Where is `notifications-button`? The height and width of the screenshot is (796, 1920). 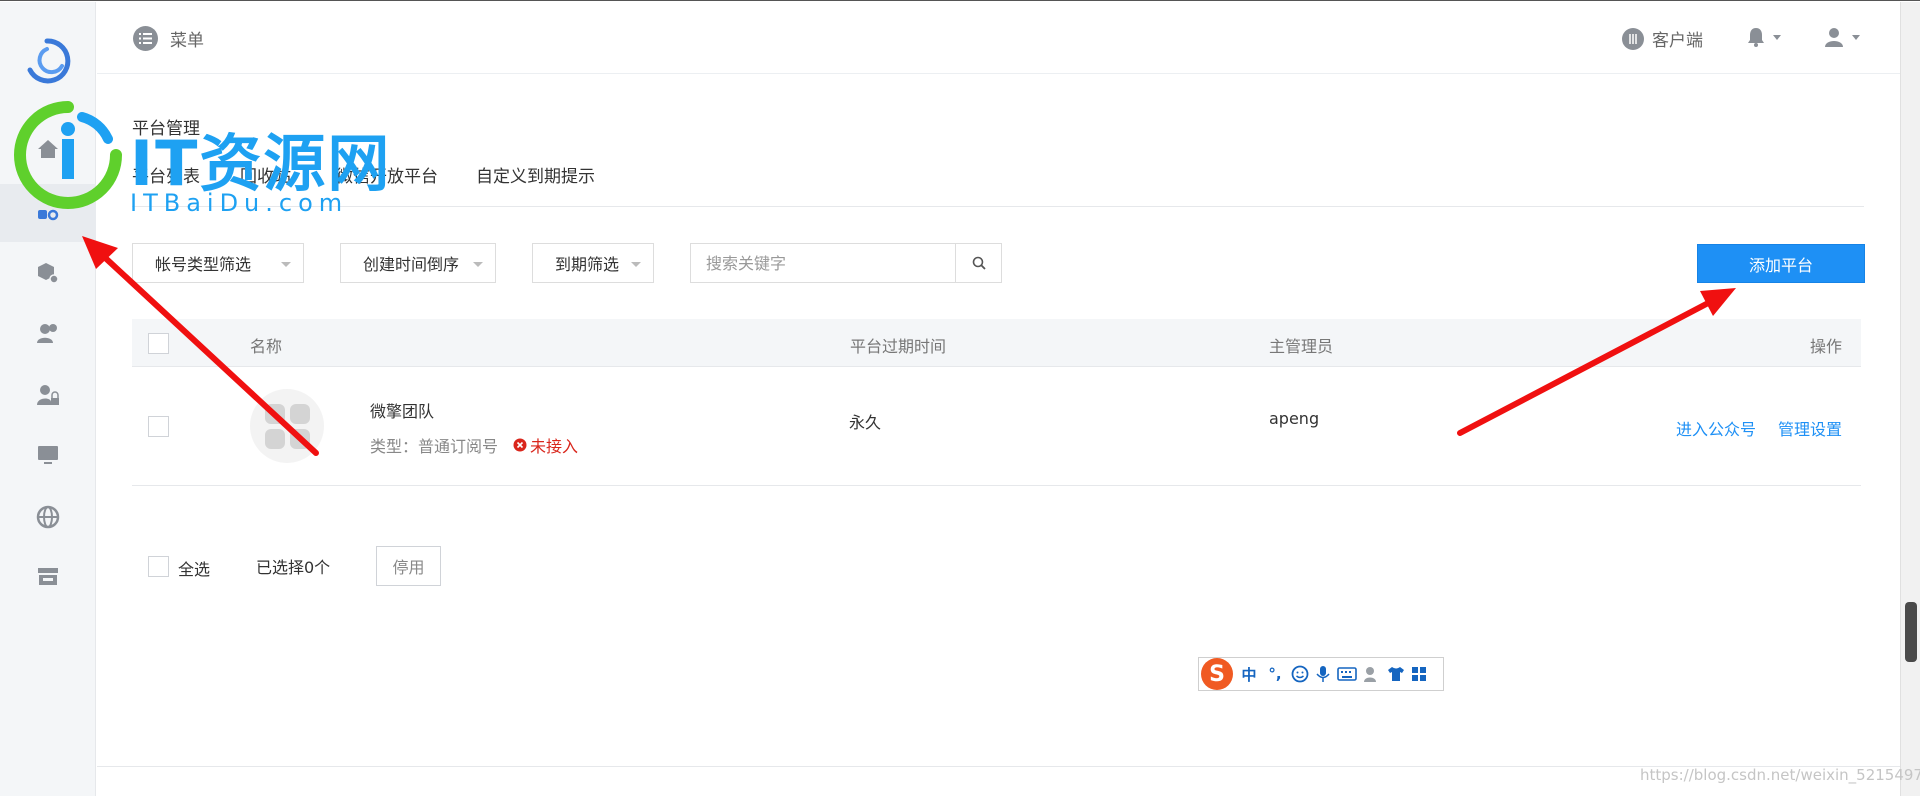 notifications-button is located at coordinates (1764, 37).